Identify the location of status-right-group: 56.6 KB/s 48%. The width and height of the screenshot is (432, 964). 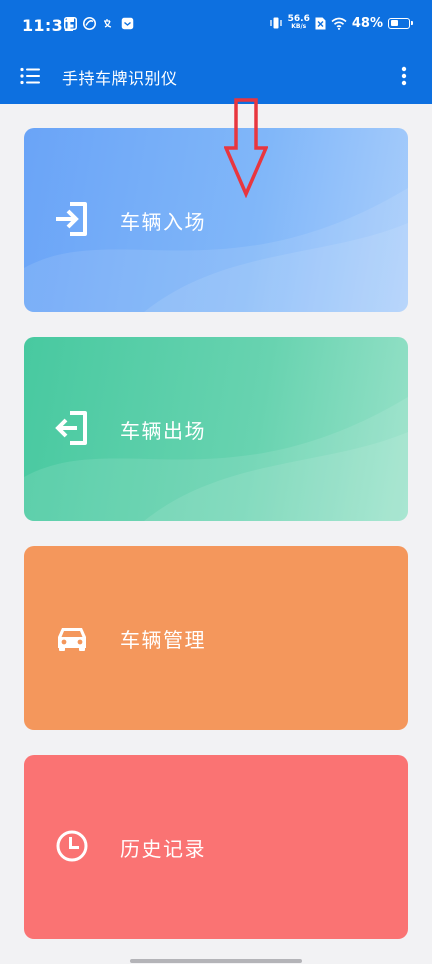
(341, 23).